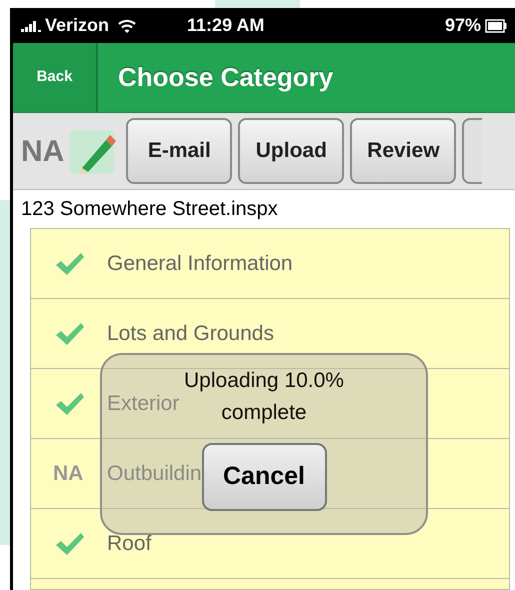  What do you see at coordinates (225, 25) in the screenshot?
I see `clock: 11:29 AM` at bounding box center [225, 25].